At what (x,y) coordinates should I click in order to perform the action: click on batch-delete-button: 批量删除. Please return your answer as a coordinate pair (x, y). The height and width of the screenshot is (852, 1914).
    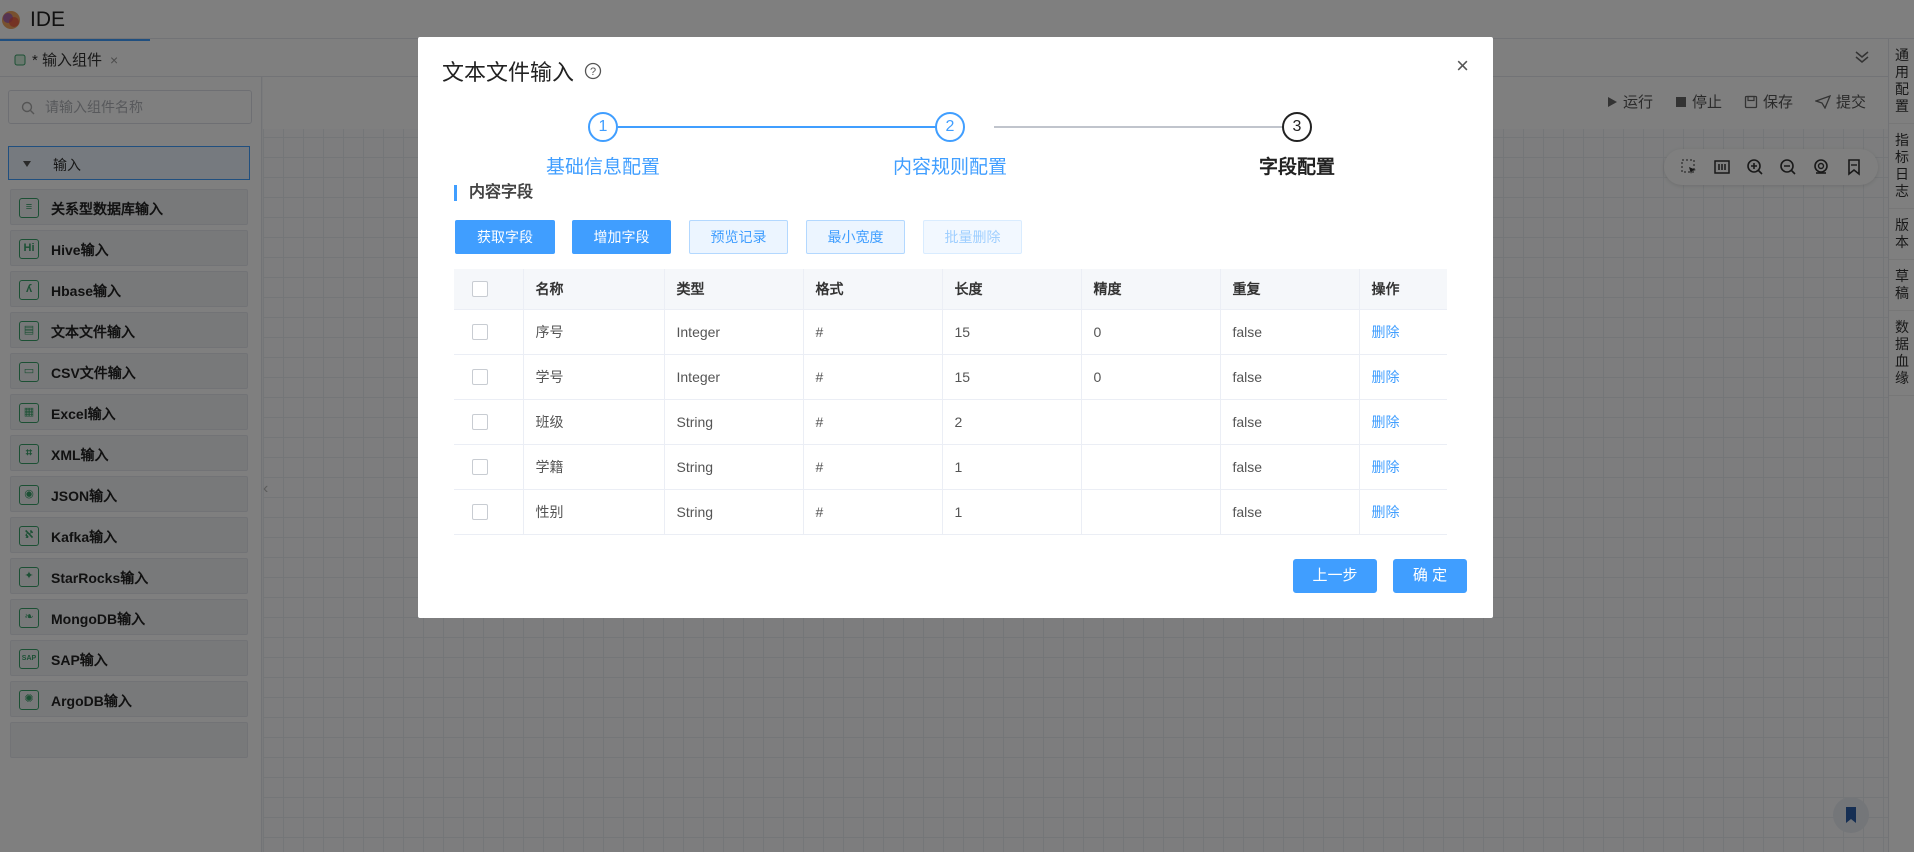
    Looking at the image, I should click on (972, 237).